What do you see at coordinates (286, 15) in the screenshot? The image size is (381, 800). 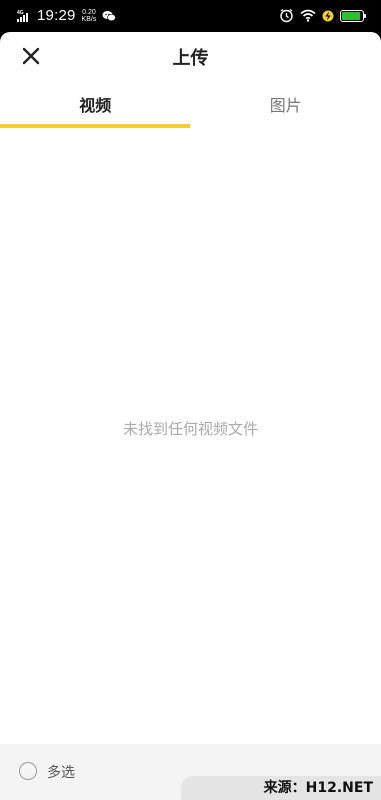 I see `alarm-clock-icon` at bounding box center [286, 15].